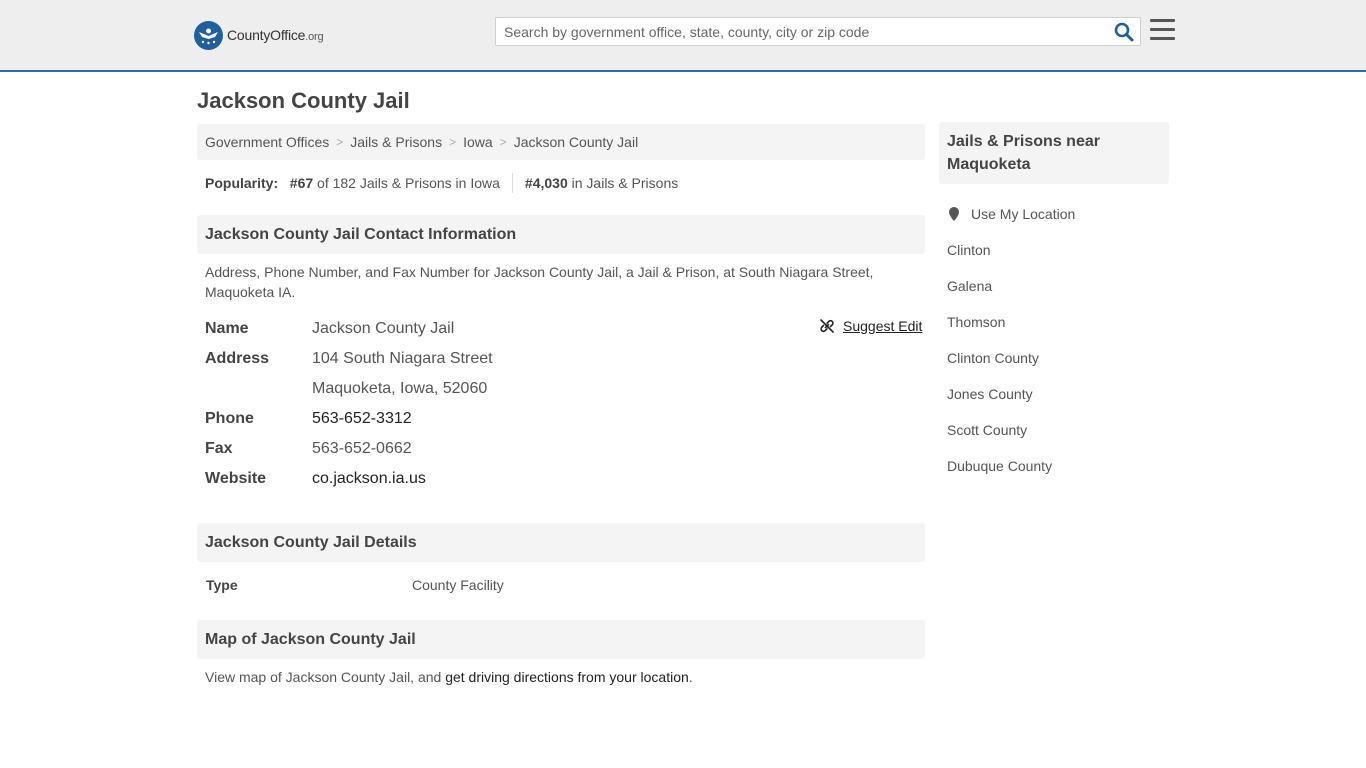 Image resolution: width=1366 pixels, height=768 pixels. What do you see at coordinates (242, 183) in the screenshot?
I see `popularity-label: Popularity:` at bounding box center [242, 183].